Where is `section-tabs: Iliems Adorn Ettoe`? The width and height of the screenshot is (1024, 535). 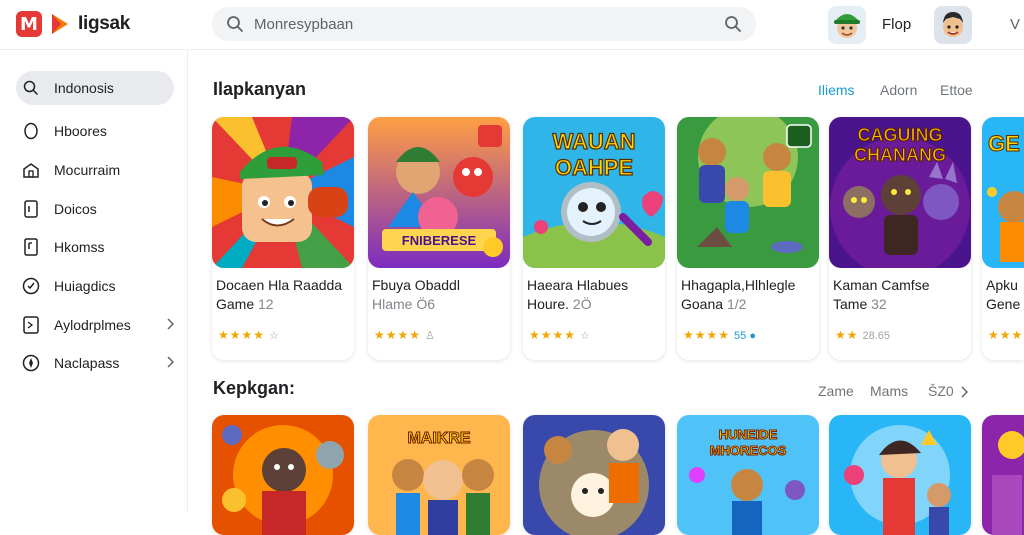 section-tabs: Iliems Adorn Ettoe is located at coordinates (895, 90).